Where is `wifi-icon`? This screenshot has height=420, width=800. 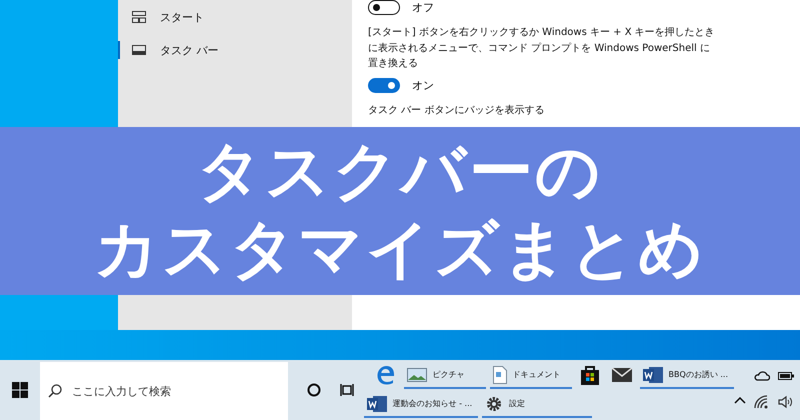 wifi-icon is located at coordinates (761, 402).